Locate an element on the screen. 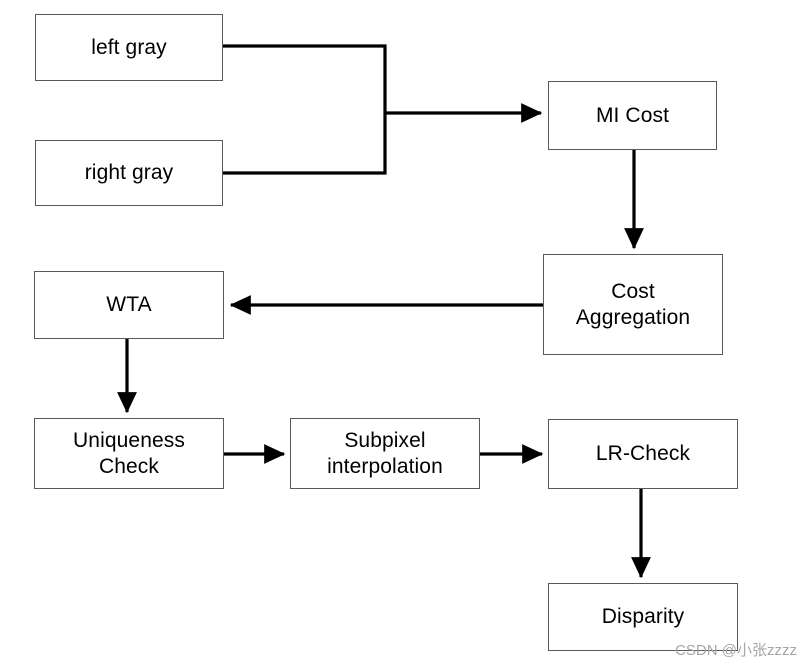 The image size is (803, 664). node-cost-aggregation: Cost Aggregation is located at coordinates (633, 304).